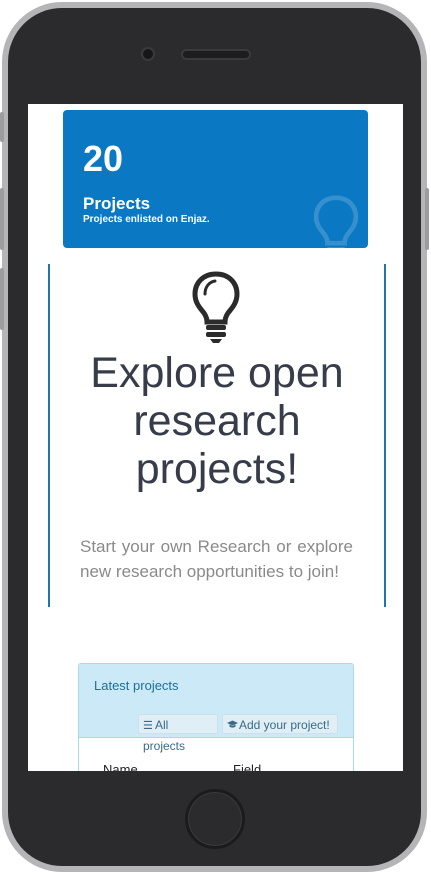 The height and width of the screenshot is (876, 431). I want to click on earpiece-speaker, so click(216, 54).